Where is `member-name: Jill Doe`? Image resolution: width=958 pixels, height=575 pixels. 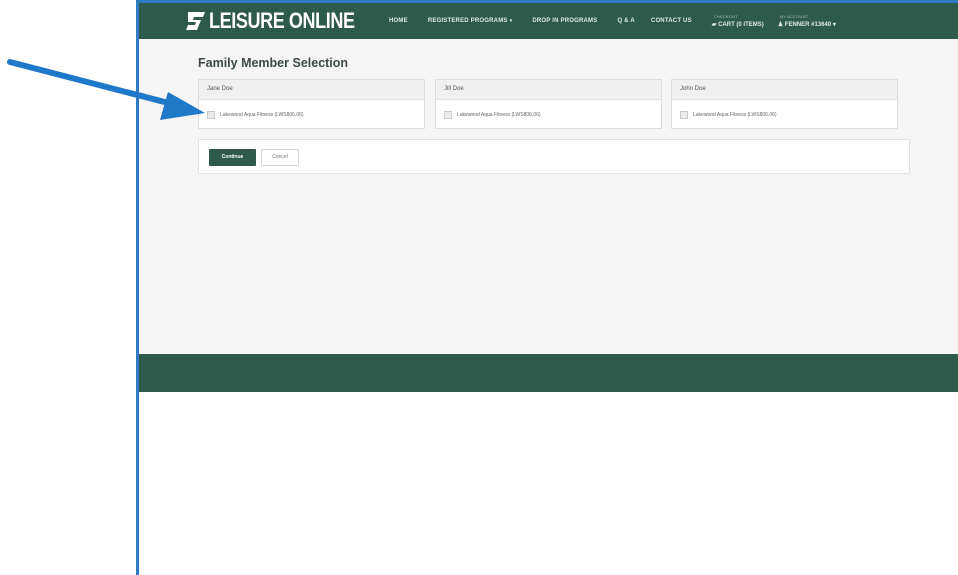
member-name: Jill Doe is located at coordinates (548, 90).